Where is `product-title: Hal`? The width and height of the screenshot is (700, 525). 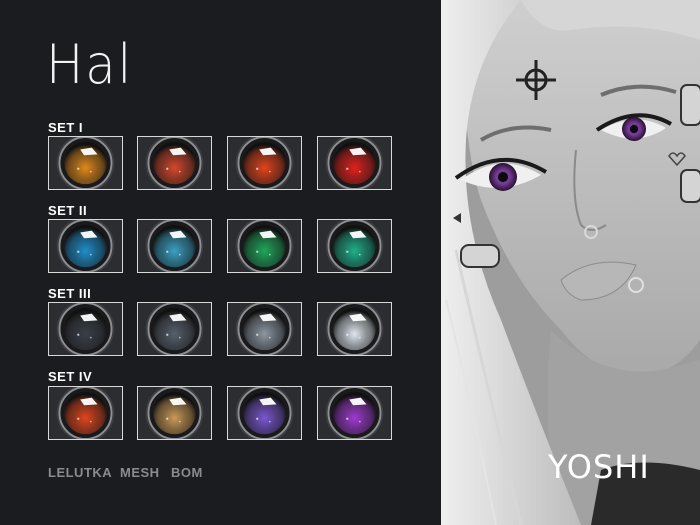 product-title: Hal is located at coordinates (90, 64).